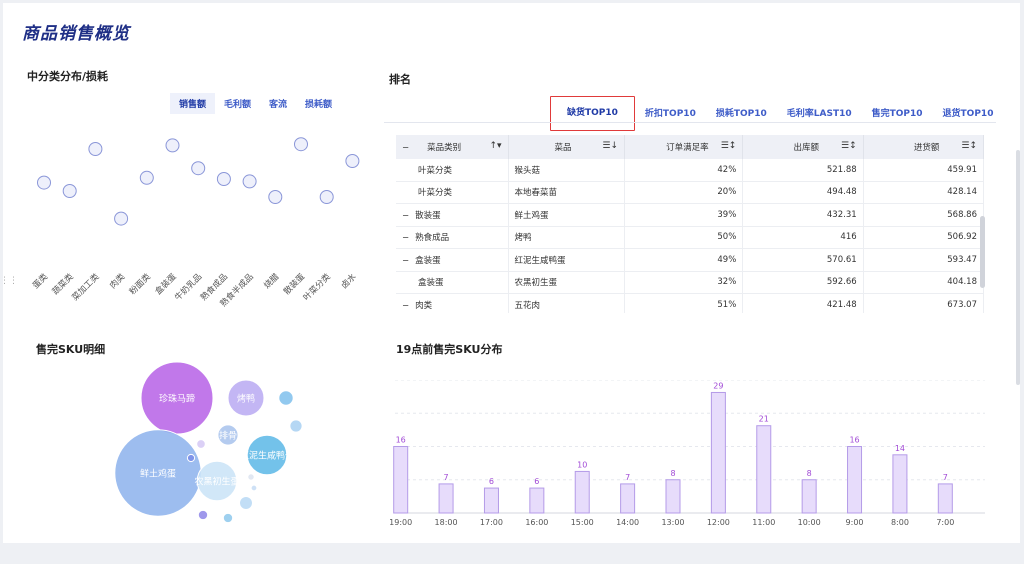 The width and height of the screenshot is (1024, 564). What do you see at coordinates (803, 170) in the screenshot?
I see `cell-outbound: 521.88` at bounding box center [803, 170].